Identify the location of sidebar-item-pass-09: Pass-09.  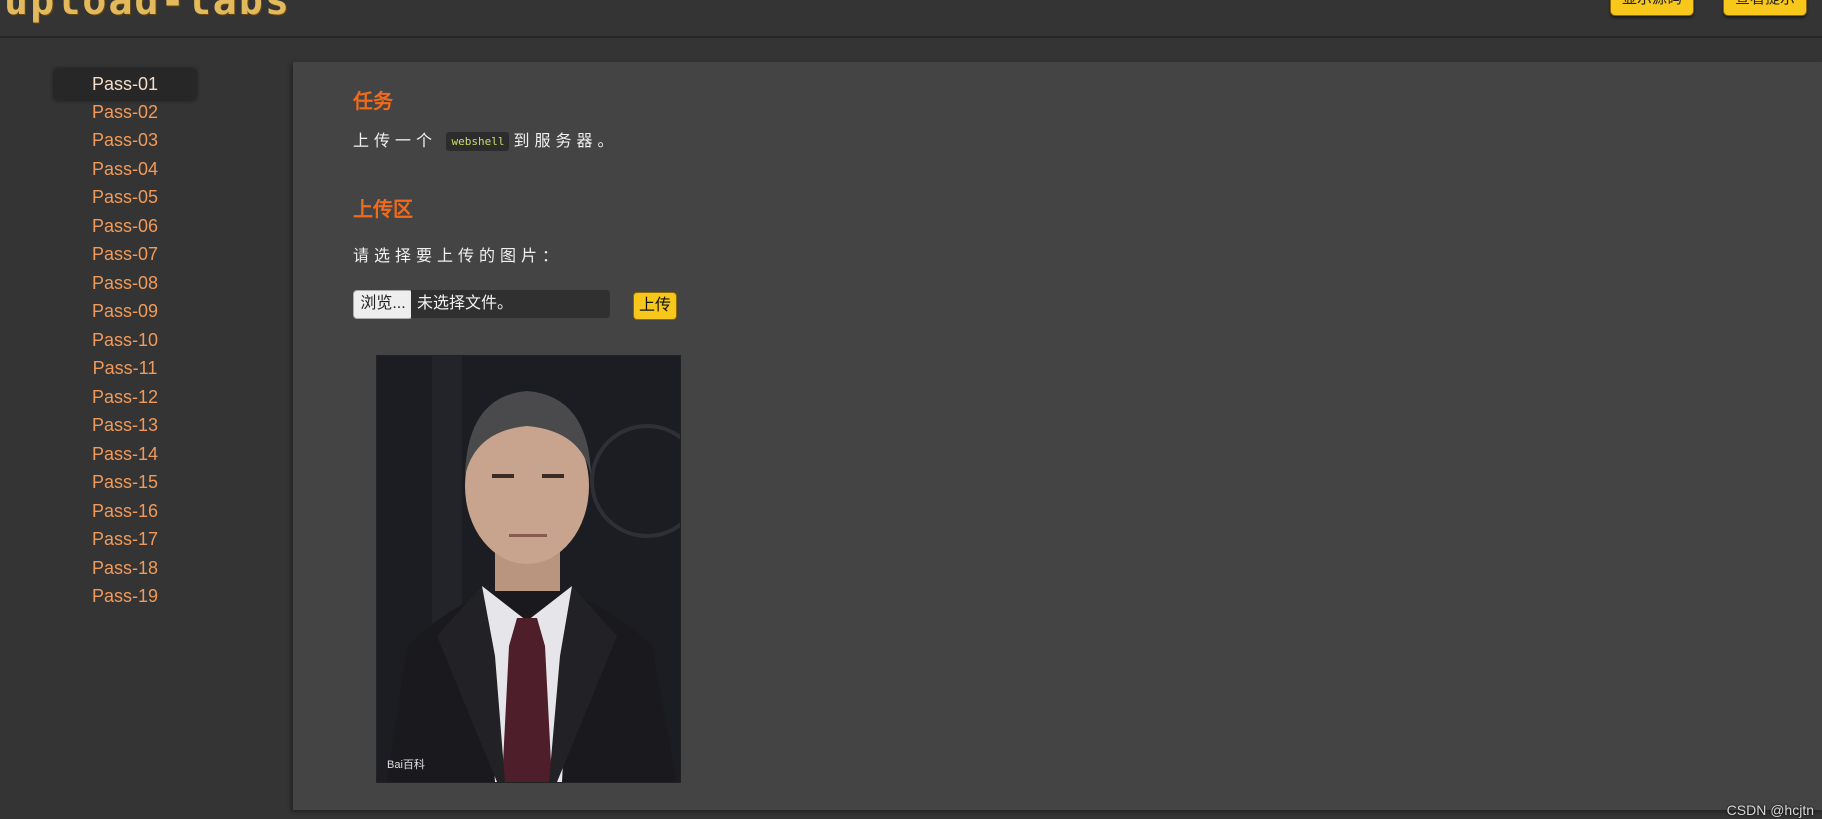
(125, 311).